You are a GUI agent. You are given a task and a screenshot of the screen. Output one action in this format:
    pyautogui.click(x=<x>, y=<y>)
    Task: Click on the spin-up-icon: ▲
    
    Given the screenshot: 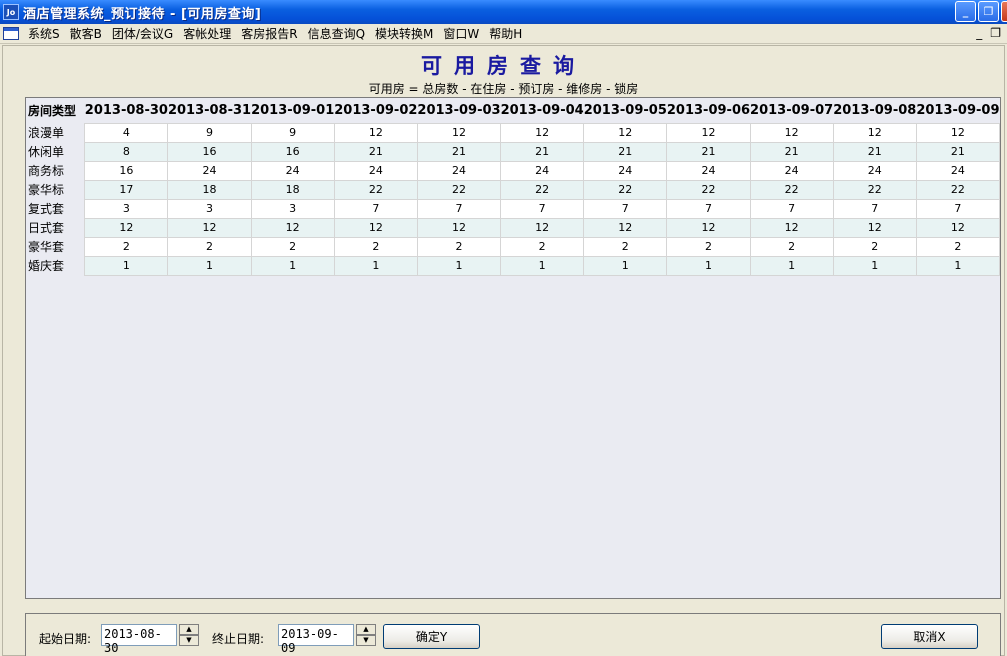 What is the action you would take?
    pyautogui.click(x=366, y=629)
    